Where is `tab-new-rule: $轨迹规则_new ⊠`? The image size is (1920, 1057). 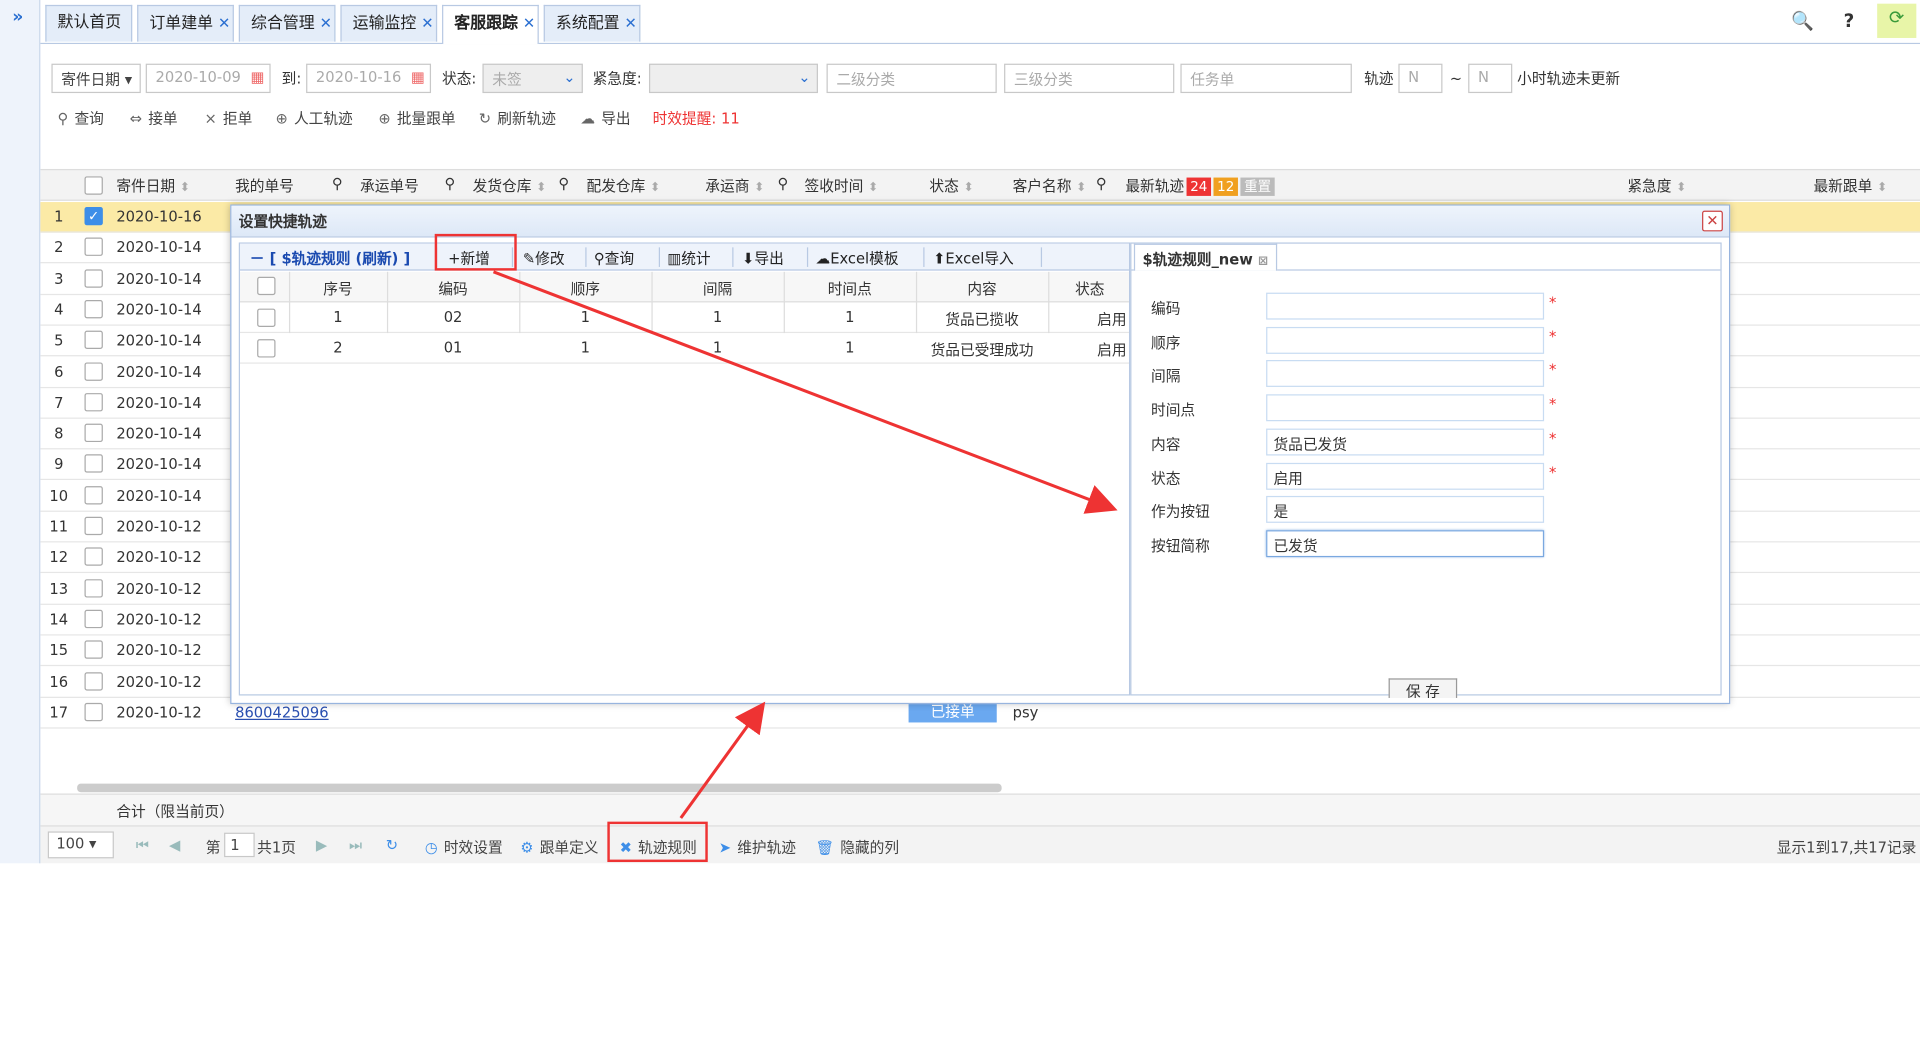 tab-new-rule: $轨迹规则_new ⊠ is located at coordinates (1205, 257).